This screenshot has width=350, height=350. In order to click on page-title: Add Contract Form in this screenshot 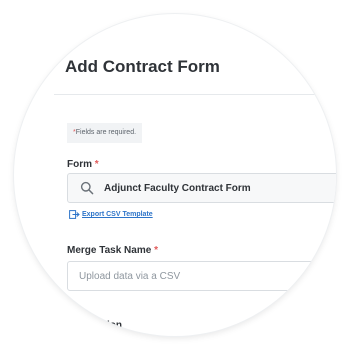, I will do `click(142, 66)`.